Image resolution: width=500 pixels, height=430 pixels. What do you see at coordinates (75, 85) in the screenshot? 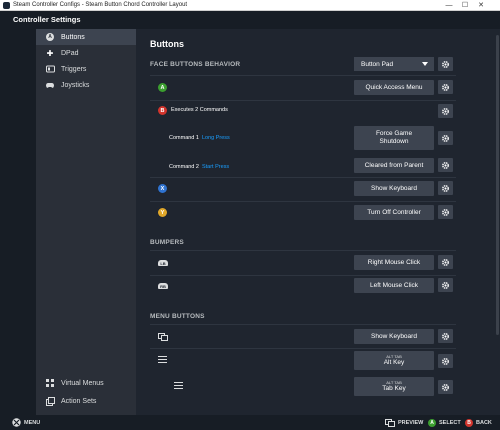
I see `sidebar-item-label: Joysticks` at bounding box center [75, 85].